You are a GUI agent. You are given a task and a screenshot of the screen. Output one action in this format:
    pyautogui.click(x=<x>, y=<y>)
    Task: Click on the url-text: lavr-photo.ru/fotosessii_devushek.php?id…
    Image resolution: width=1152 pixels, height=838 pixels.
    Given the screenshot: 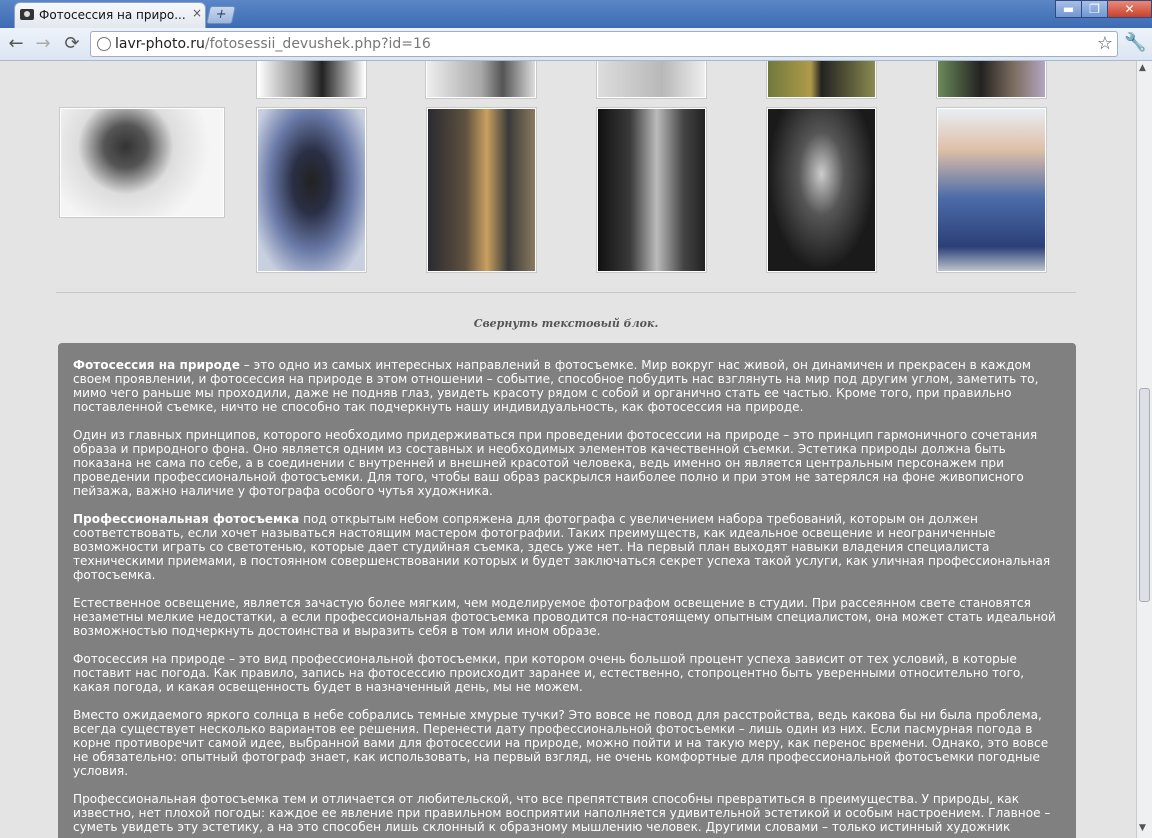 What is the action you would take?
    pyautogui.click(x=273, y=44)
    